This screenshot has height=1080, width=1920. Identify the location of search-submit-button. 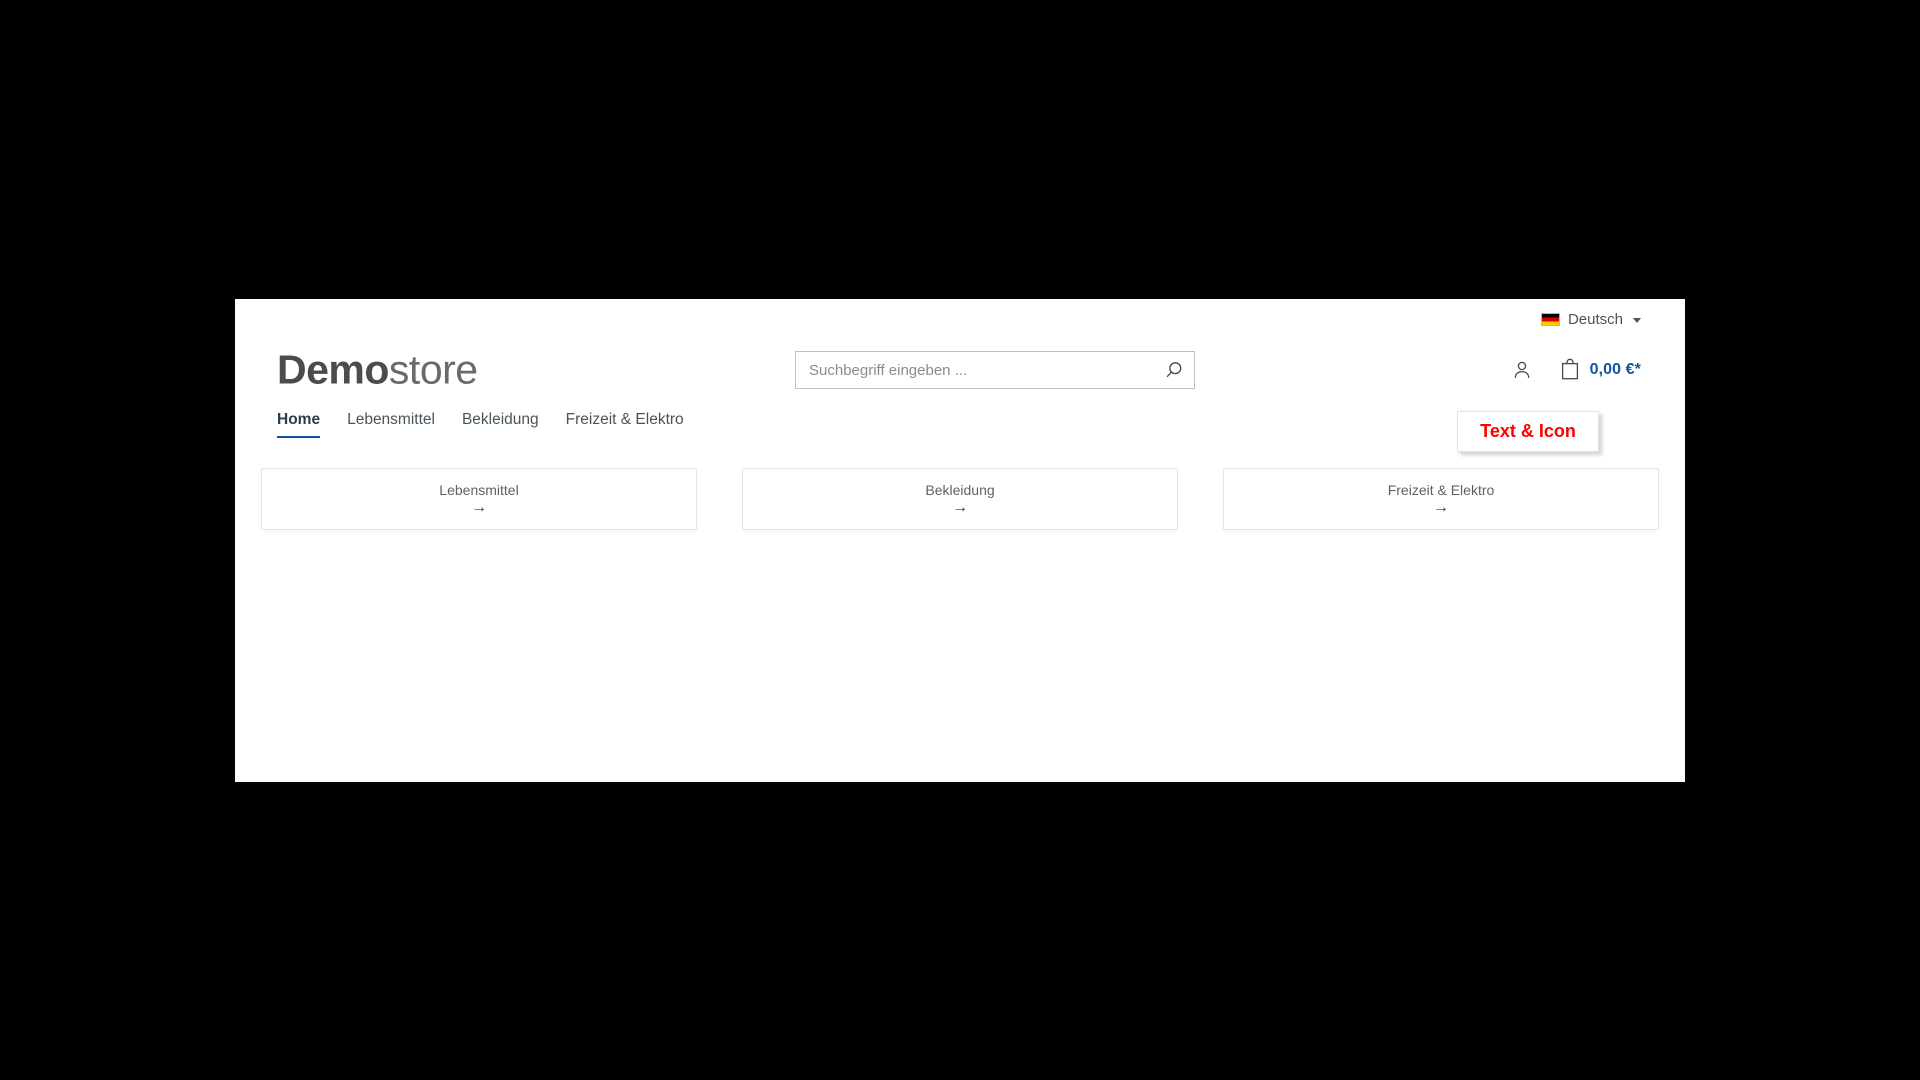
(1174, 370).